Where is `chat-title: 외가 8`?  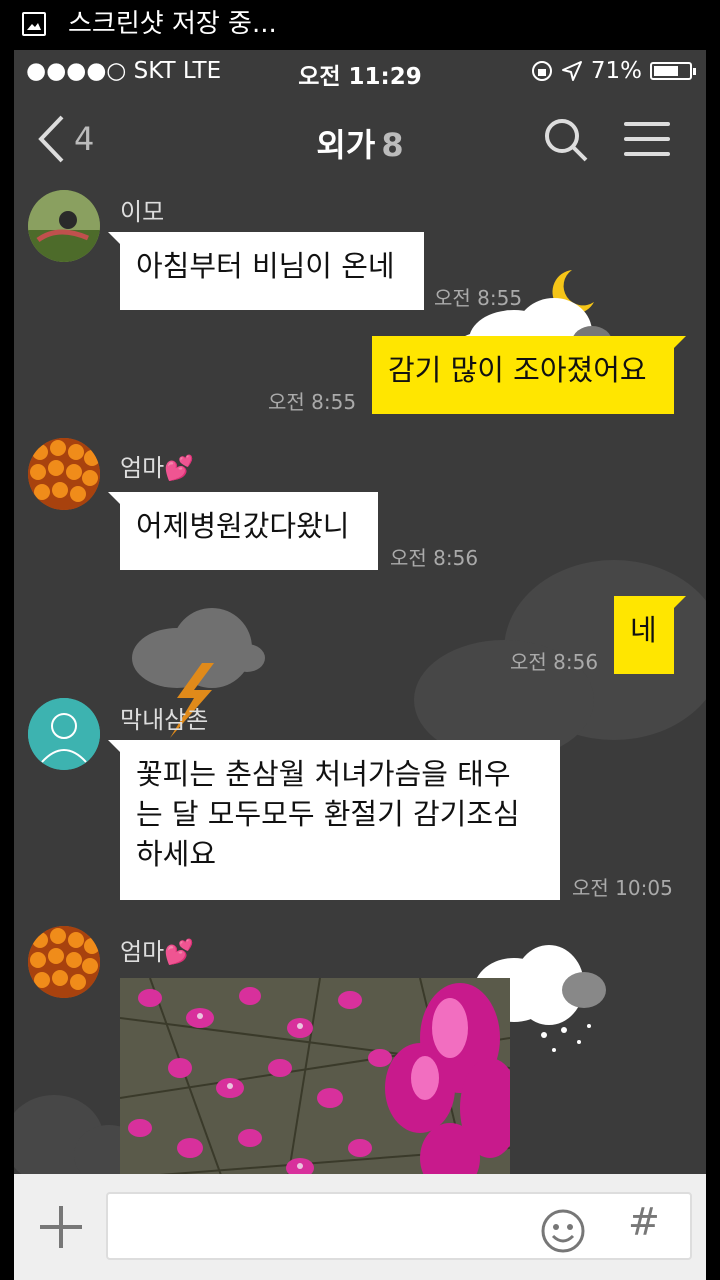
chat-title: 외가 8 is located at coordinates (360, 143).